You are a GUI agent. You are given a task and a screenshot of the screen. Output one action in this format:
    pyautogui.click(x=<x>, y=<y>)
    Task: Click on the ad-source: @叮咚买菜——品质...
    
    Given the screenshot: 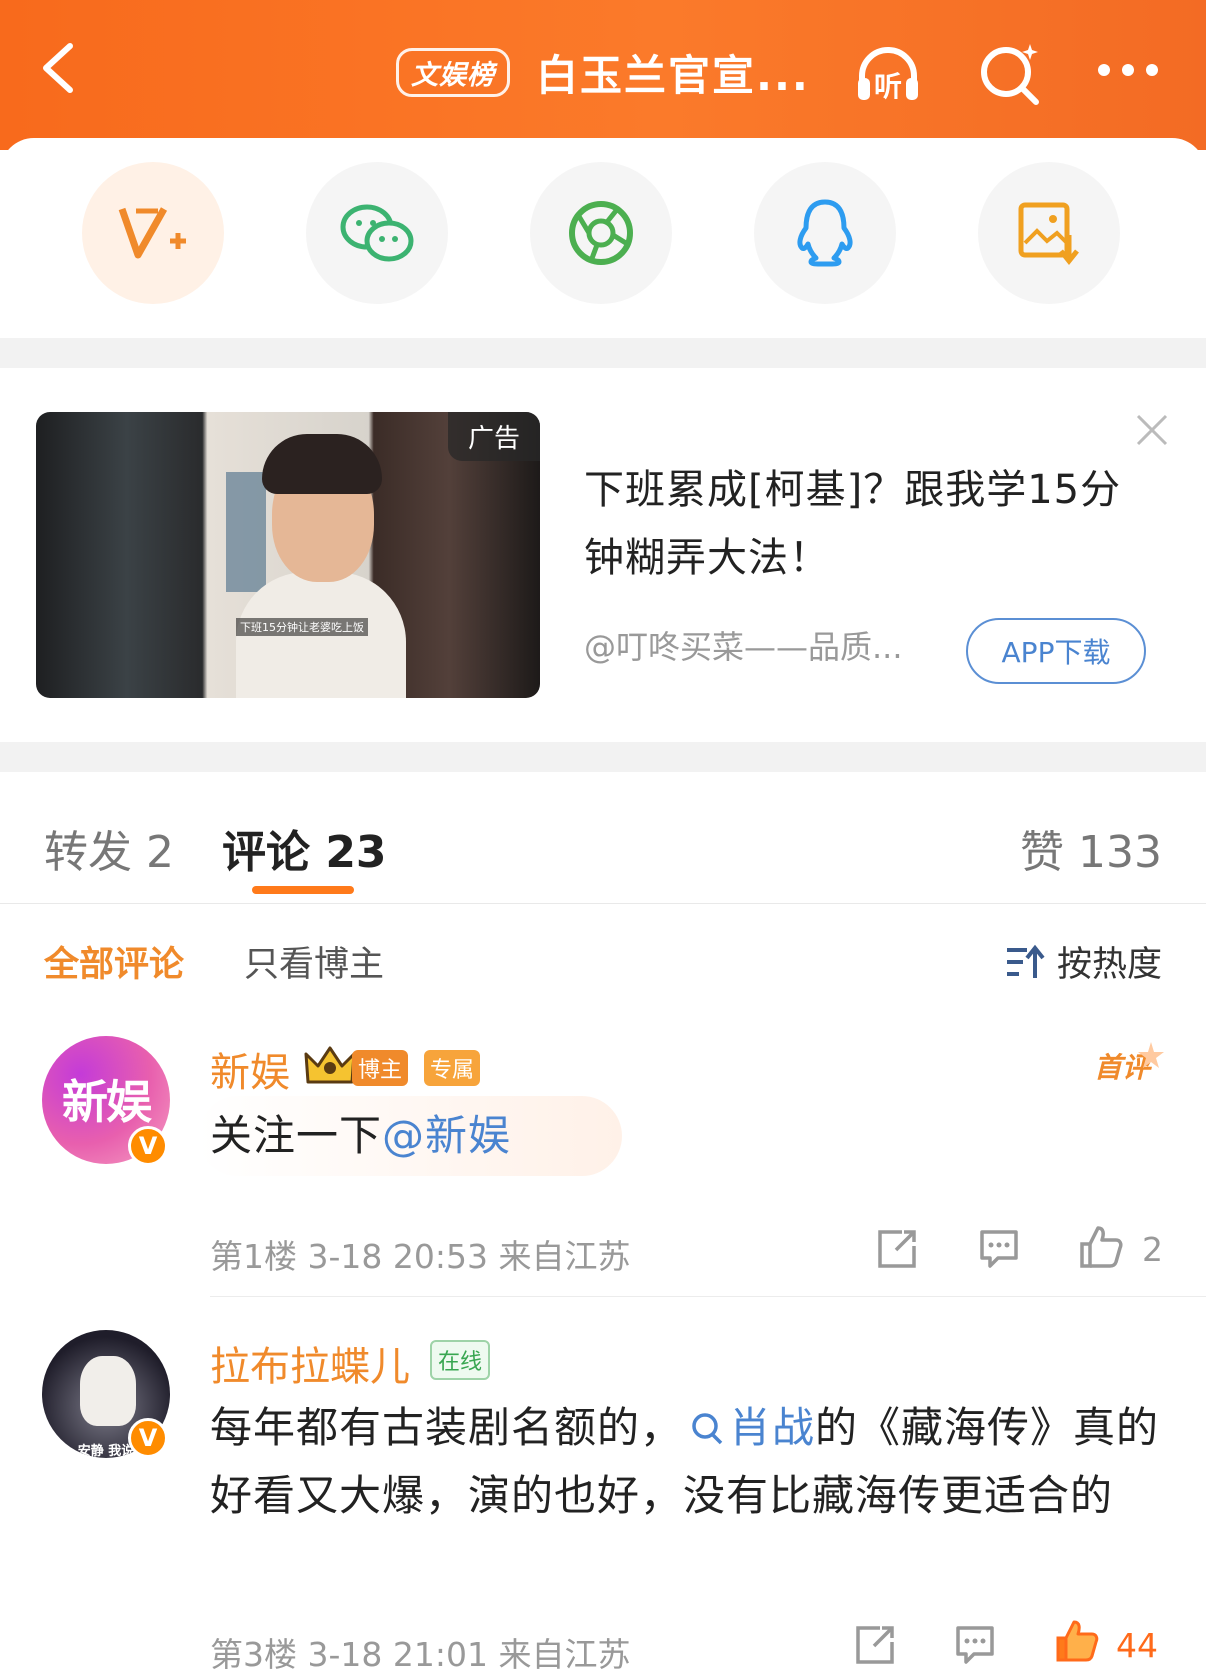 What is the action you would take?
    pyautogui.click(x=743, y=647)
    